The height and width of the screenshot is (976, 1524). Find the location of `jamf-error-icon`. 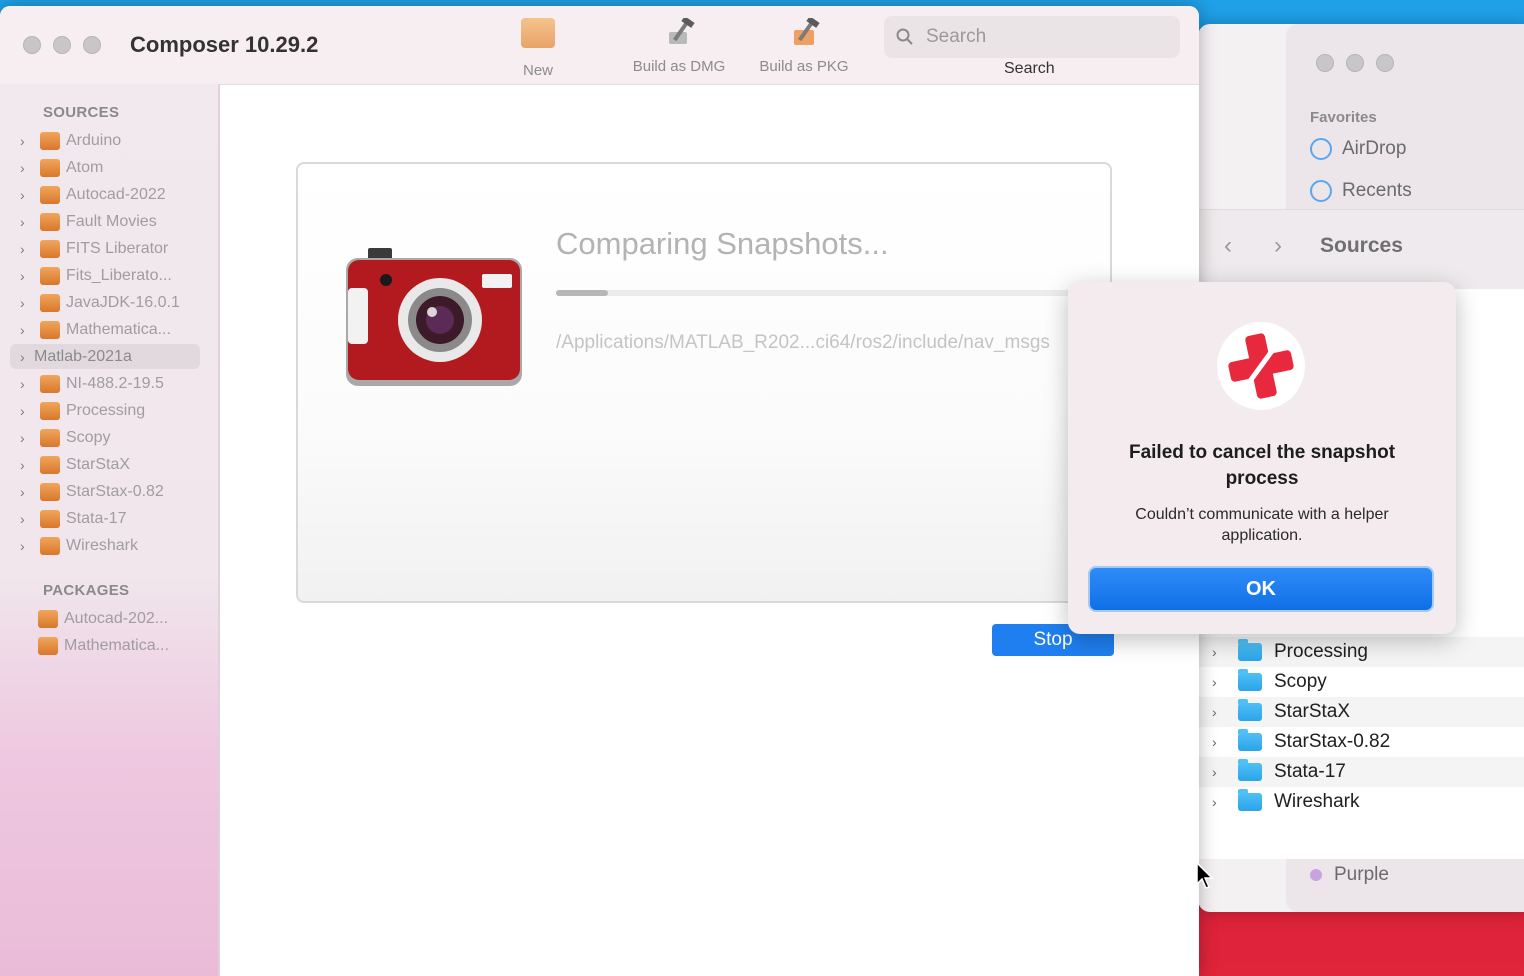

jamf-error-icon is located at coordinates (1261, 366).